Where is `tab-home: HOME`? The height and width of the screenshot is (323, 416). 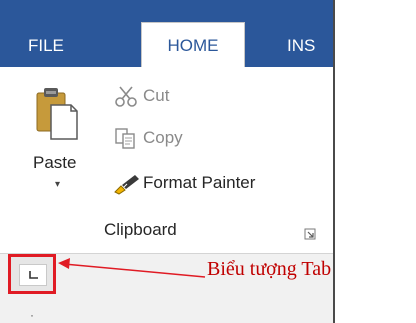 tab-home: HOME is located at coordinates (193, 45).